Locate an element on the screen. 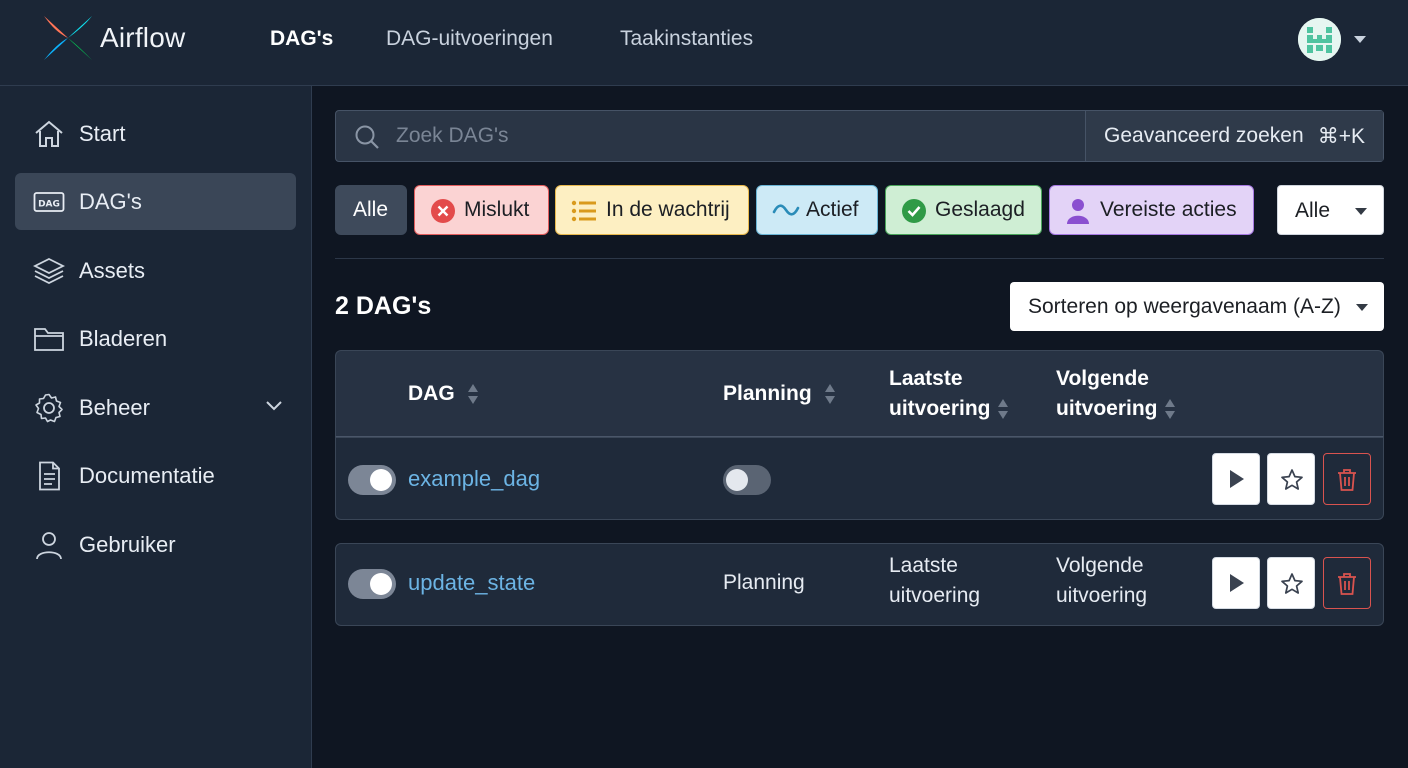 Image resolution: width=1408 pixels, height=768 pixels. sidebar-item-assets: Assets is located at coordinates (155, 270).